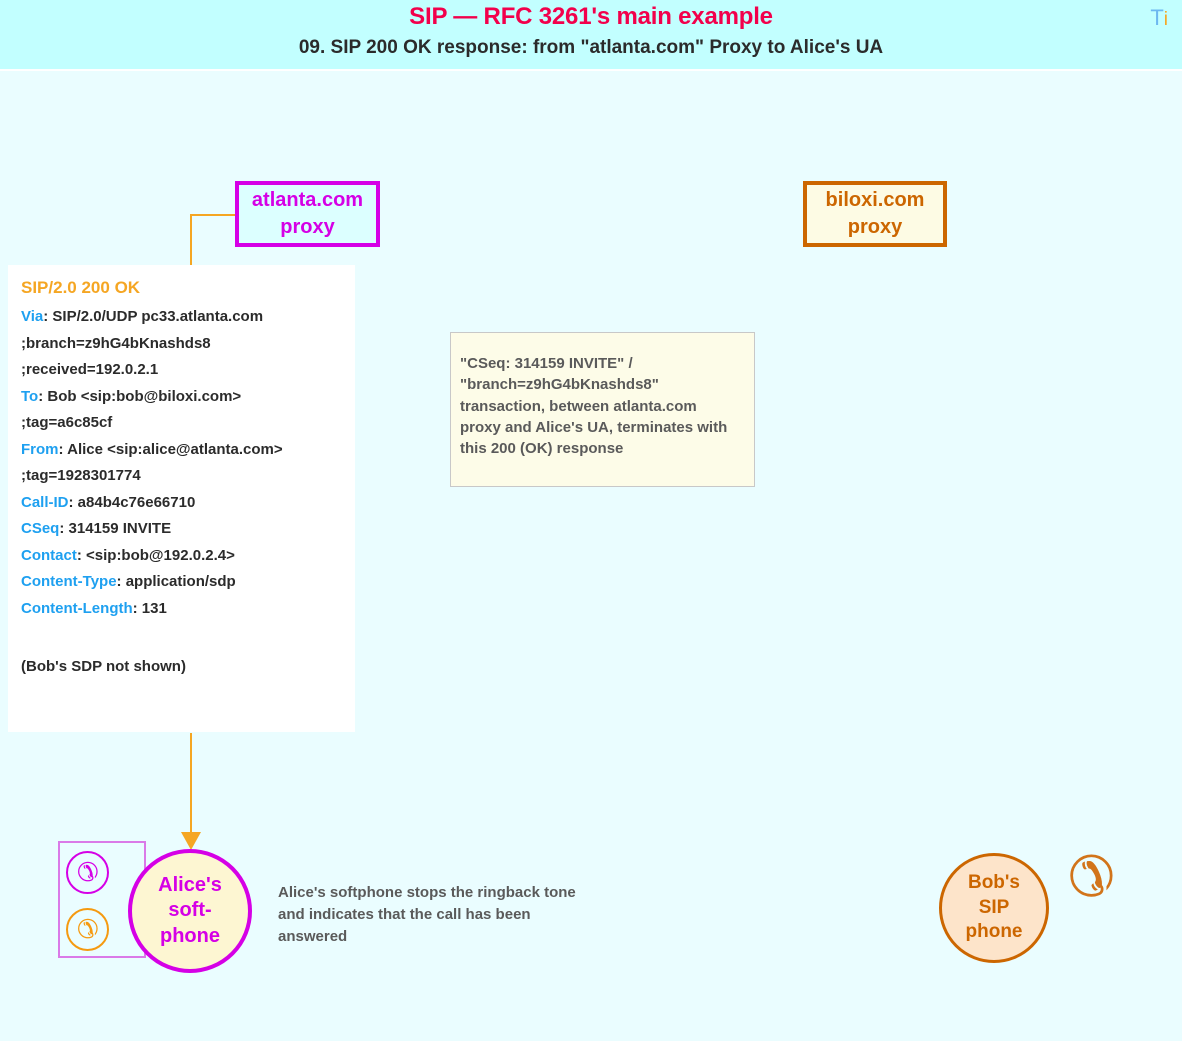  I want to click on sip-header-value: ;branch=z9hG4bKnashds8, so click(116, 343).